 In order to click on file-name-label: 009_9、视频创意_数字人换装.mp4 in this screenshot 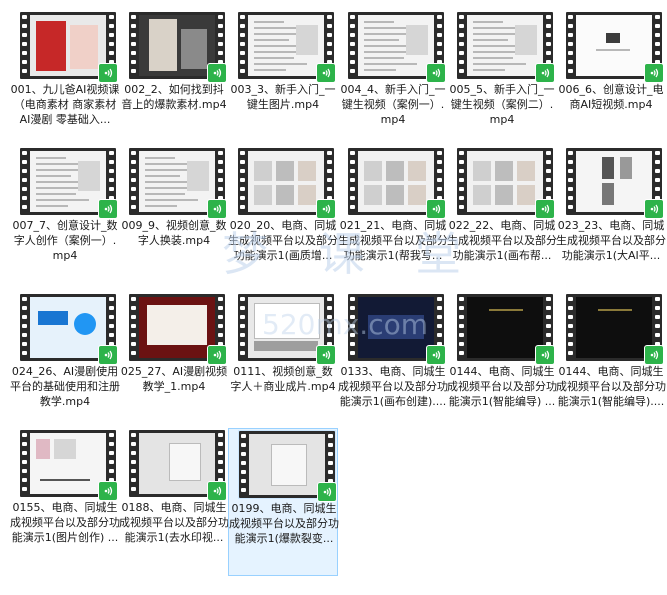, I will do `click(174, 233)`.